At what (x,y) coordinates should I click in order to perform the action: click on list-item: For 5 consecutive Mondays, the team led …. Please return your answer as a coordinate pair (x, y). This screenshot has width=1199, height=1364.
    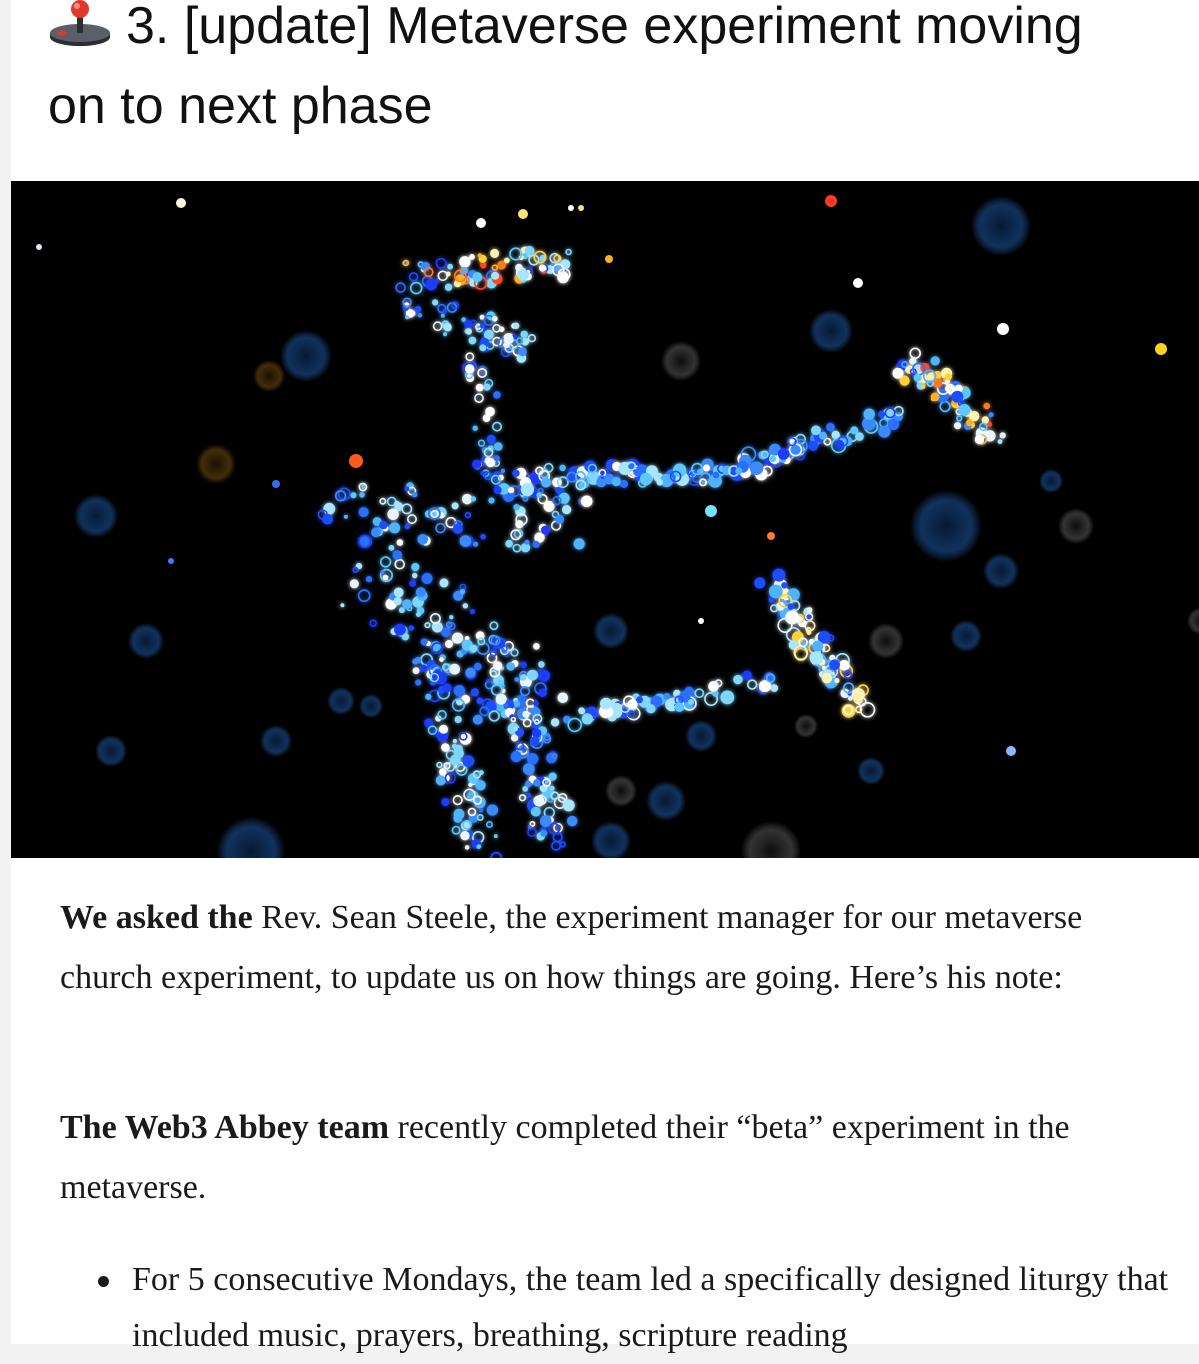
    Looking at the image, I should click on (615, 1308).